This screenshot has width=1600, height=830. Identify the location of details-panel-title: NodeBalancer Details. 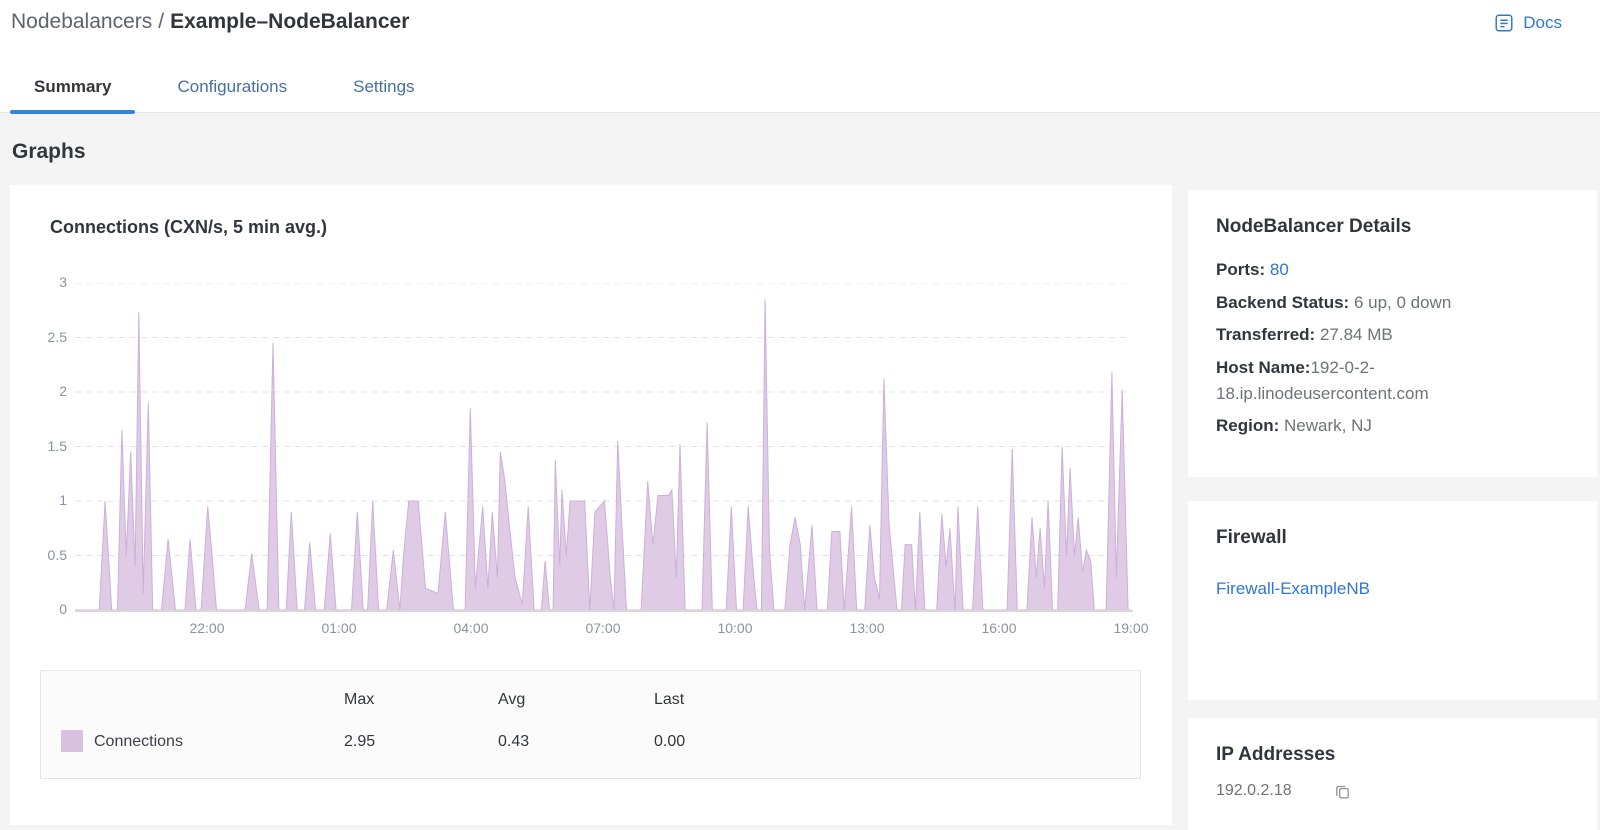
(1314, 226).